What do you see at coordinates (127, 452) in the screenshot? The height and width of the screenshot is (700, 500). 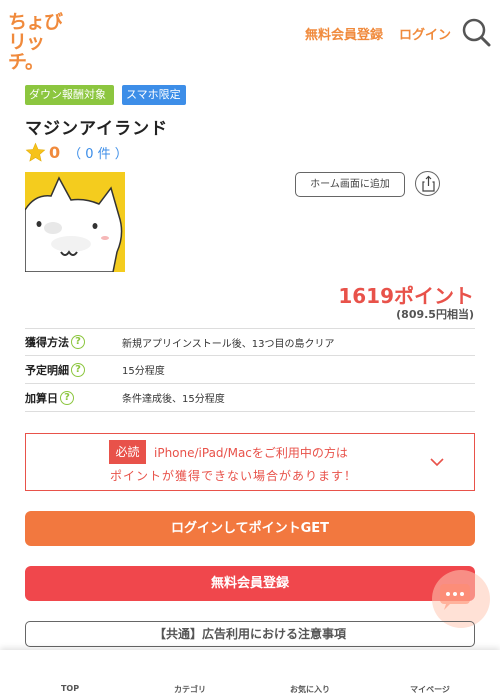 I see `must-read-tag: 必読` at bounding box center [127, 452].